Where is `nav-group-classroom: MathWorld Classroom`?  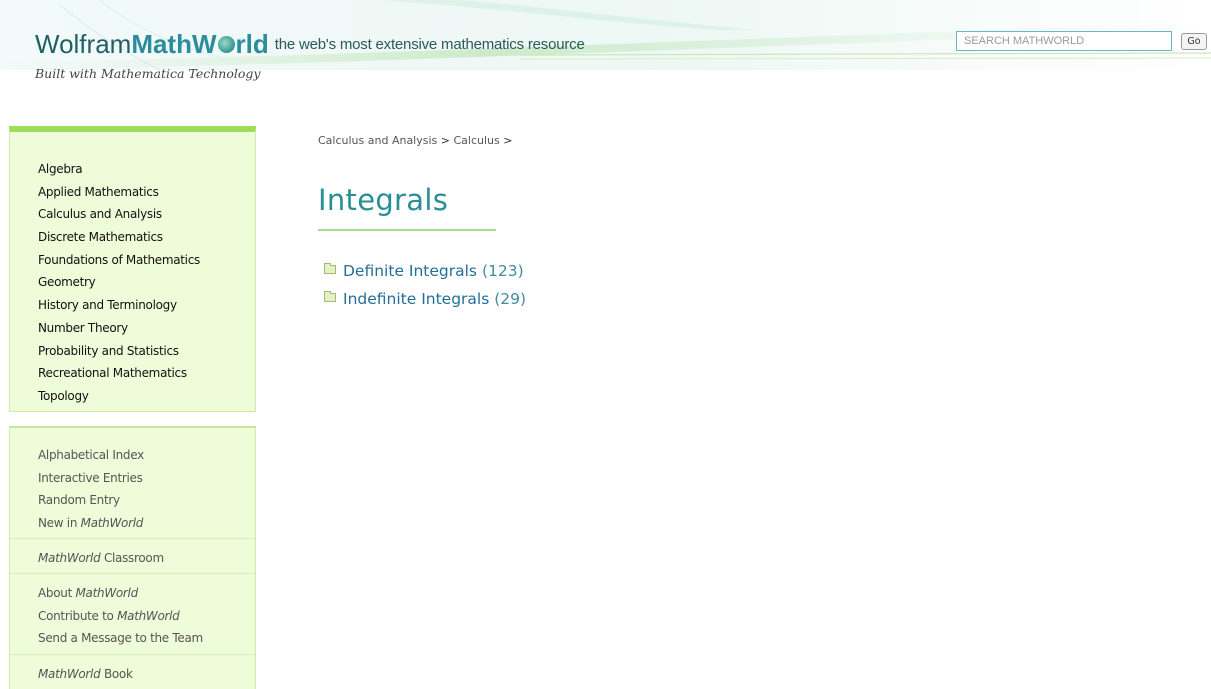 nav-group-classroom: MathWorld Classroom is located at coordinates (132, 558).